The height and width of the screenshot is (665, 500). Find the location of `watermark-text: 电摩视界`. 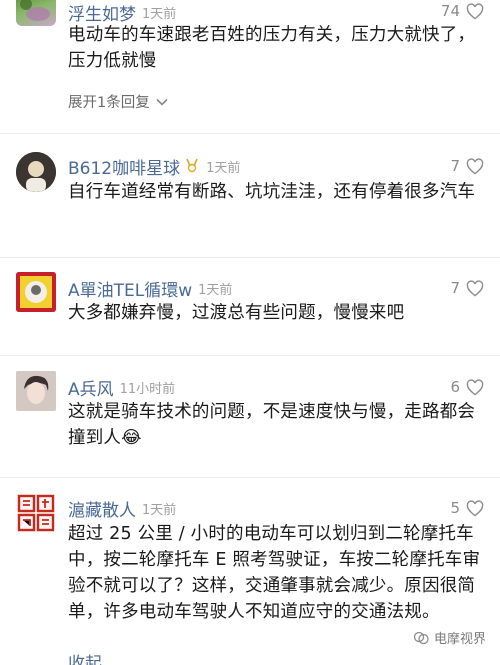

watermark-text: 电摩视界 is located at coordinates (459, 639).